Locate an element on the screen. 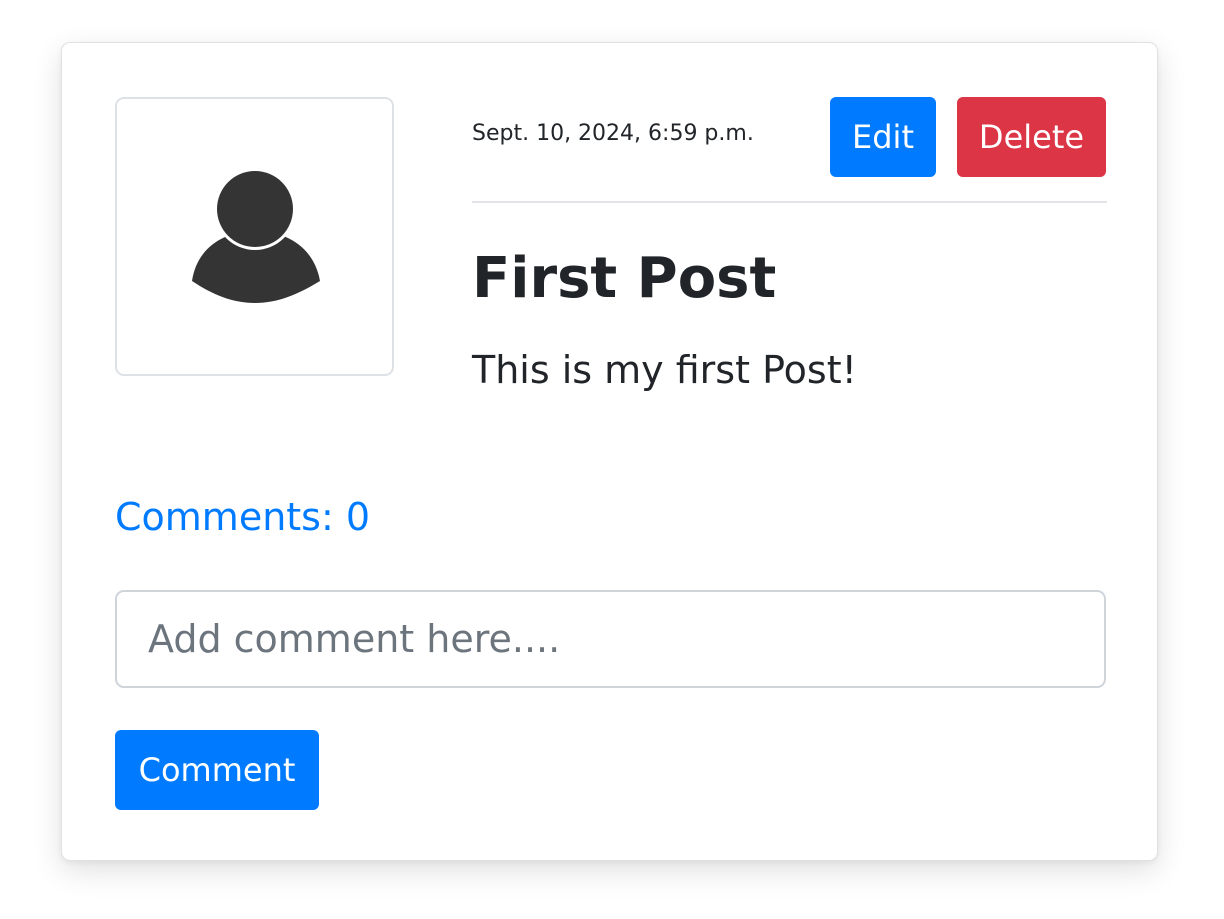  post-timestamp: Sept. 10, 2024, 6:59 p.m. is located at coordinates (613, 133).